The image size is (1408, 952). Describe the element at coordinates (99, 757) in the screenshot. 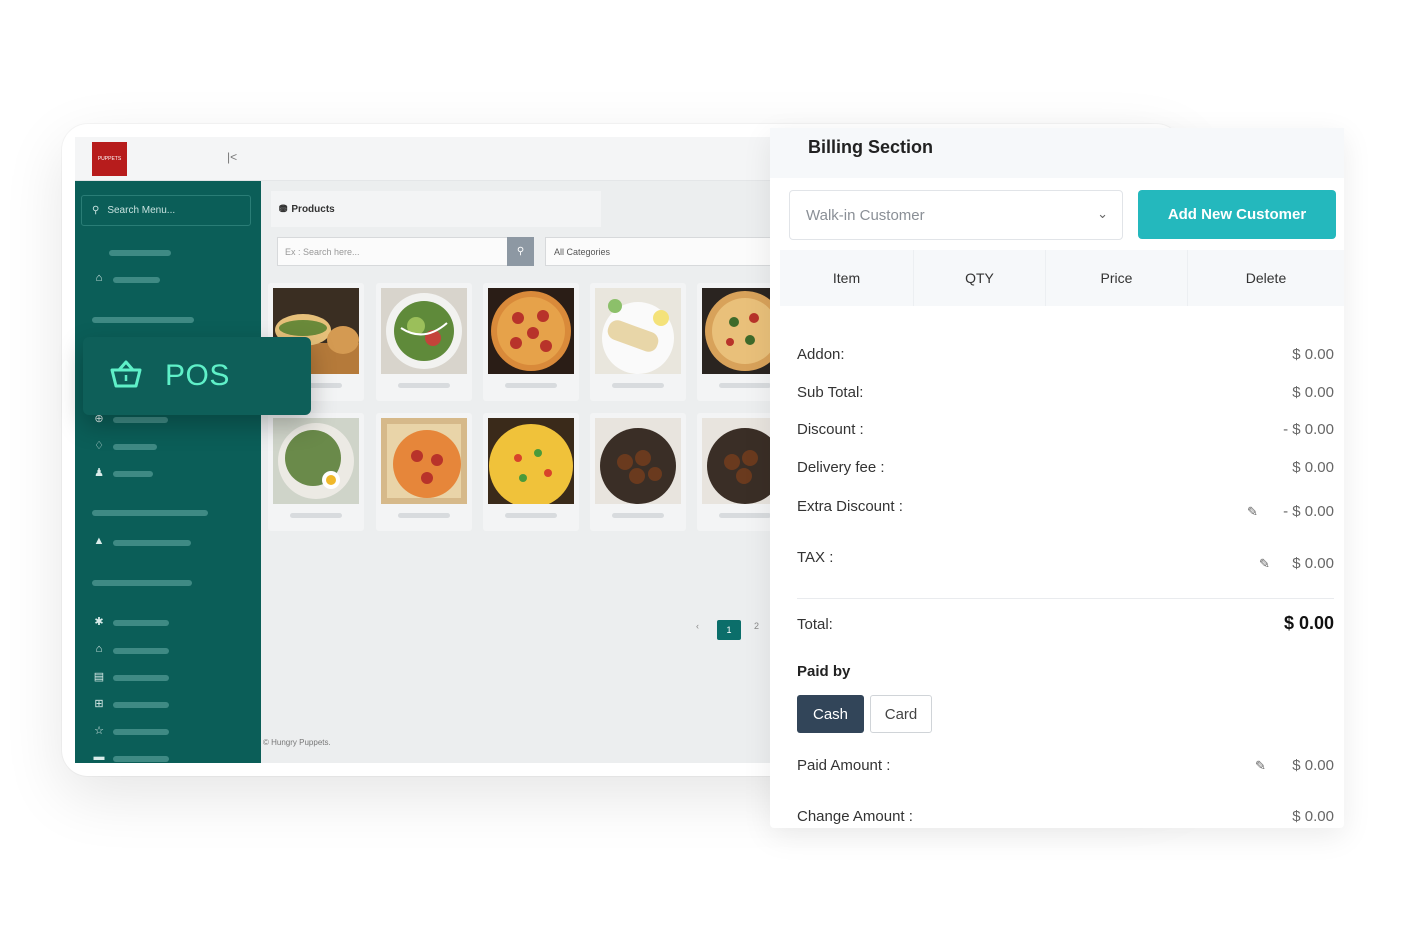

I see `page-icon: ▬` at that location.